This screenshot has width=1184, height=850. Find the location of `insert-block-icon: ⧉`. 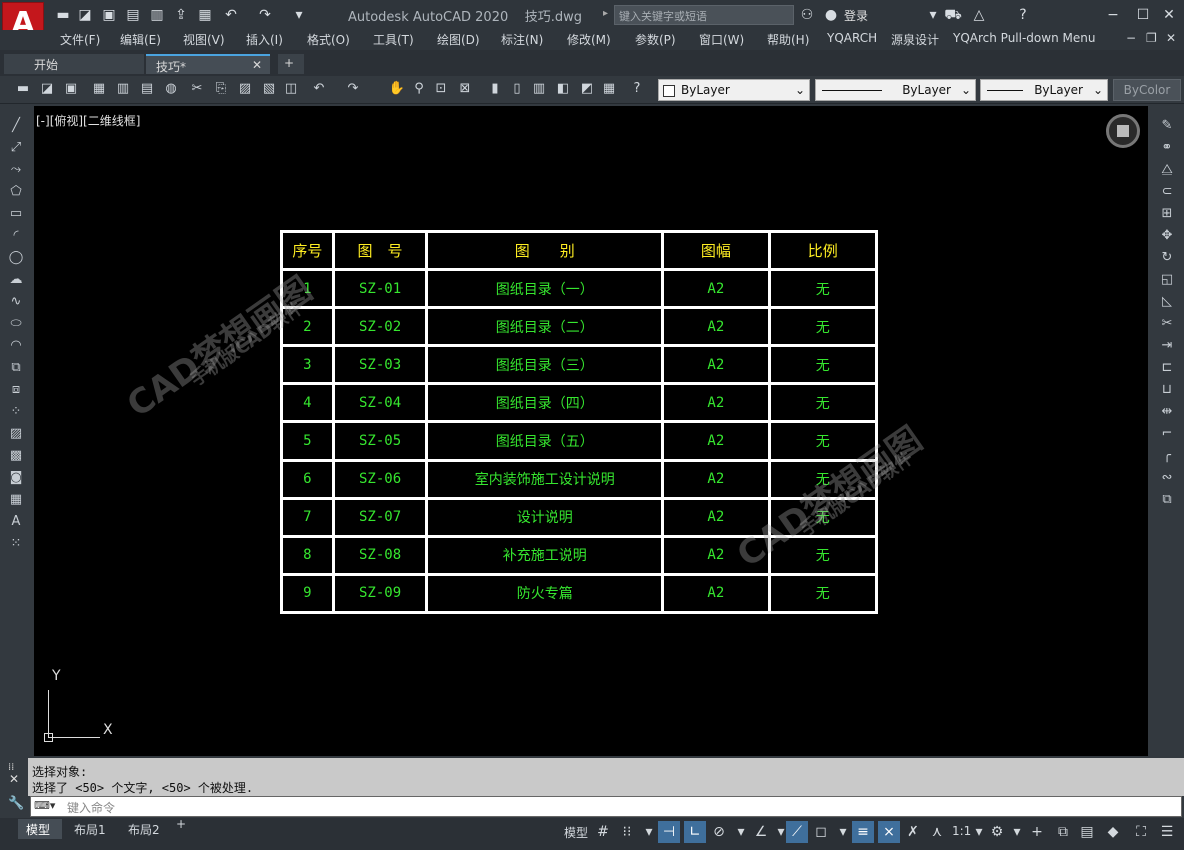

insert-block-icon: ⧉ is located at coordinates (16, 368).